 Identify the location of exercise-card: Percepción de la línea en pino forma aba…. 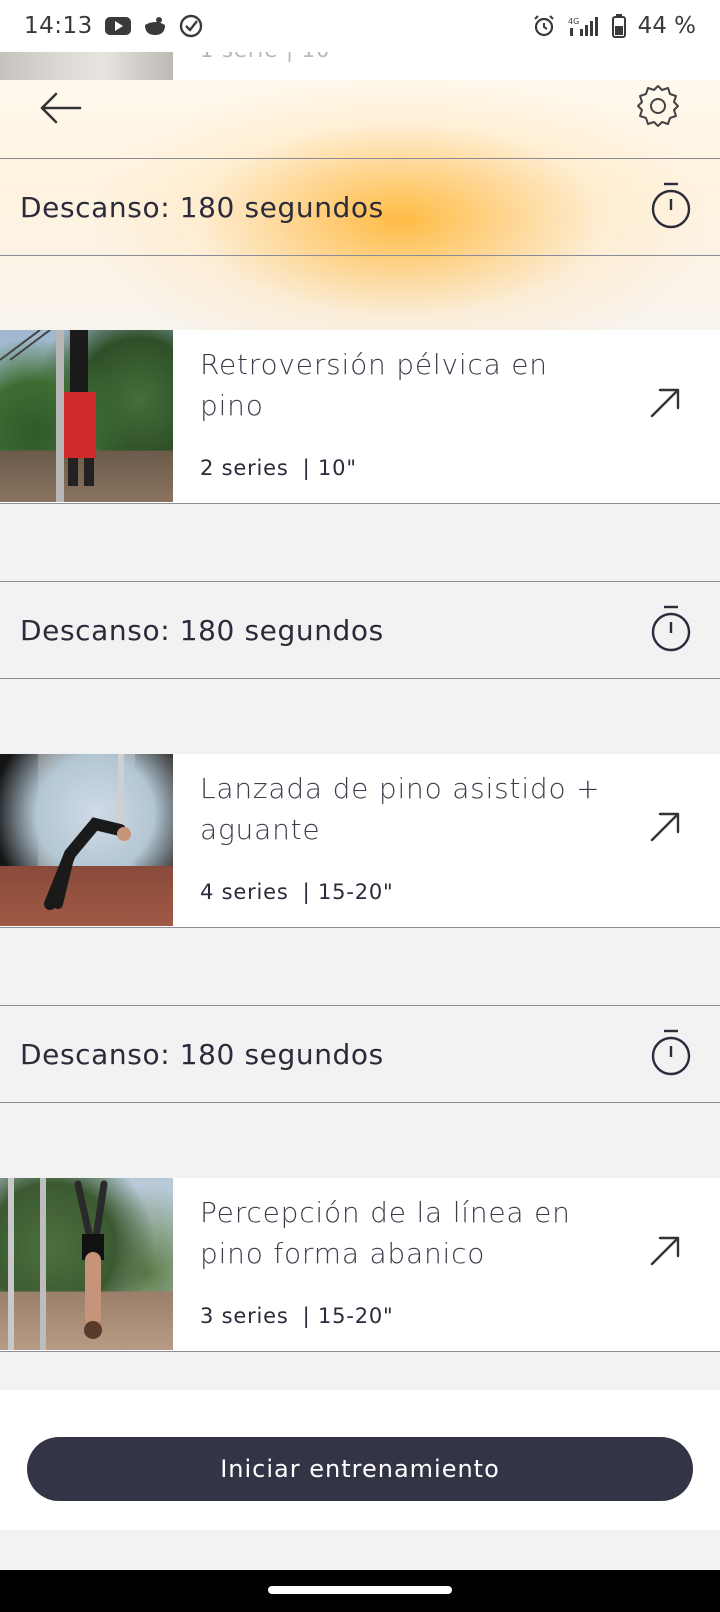
(360, 1265).